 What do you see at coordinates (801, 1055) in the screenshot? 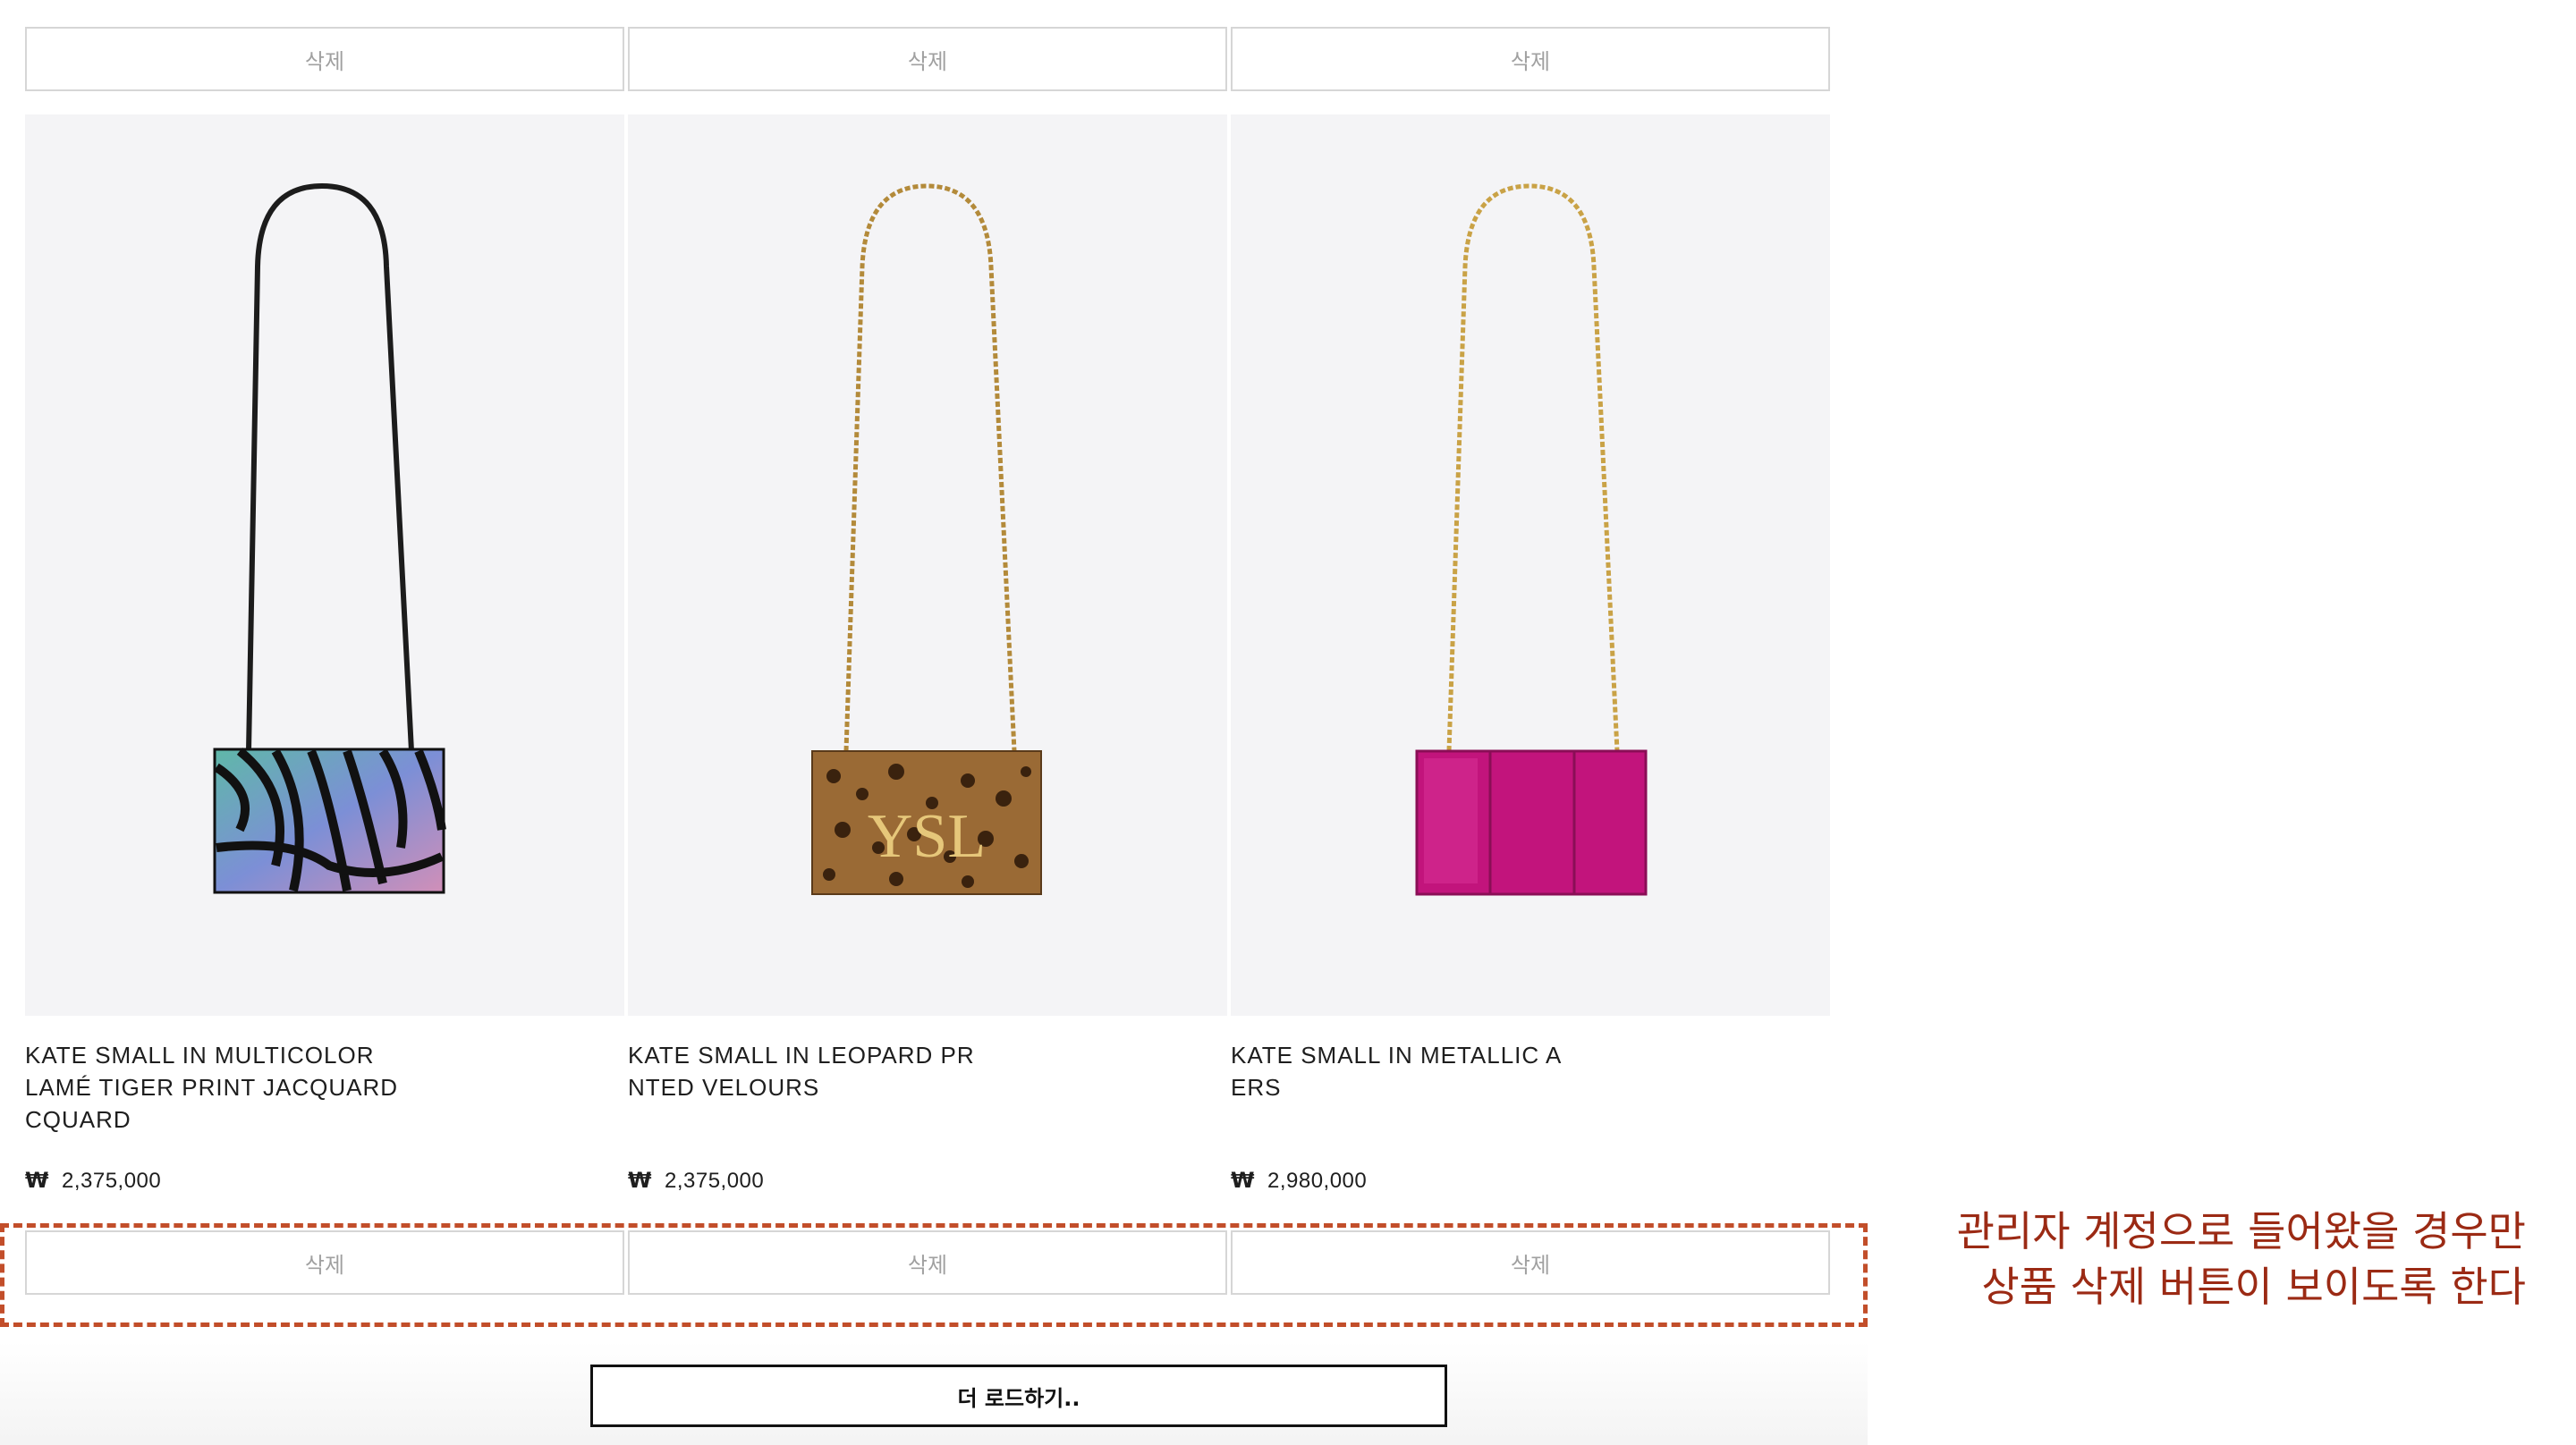
I see `product-title-line: KATE SMALL IN LEOPARD PR` at bounding box center [801, 1055].